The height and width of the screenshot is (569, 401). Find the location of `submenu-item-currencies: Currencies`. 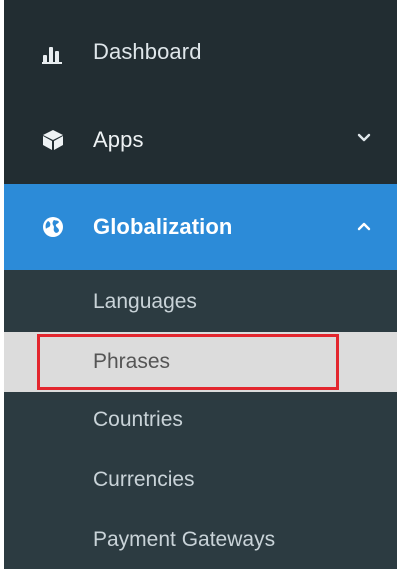

submenu-item-currencies: Currencies is located at coordinates (200, 480).